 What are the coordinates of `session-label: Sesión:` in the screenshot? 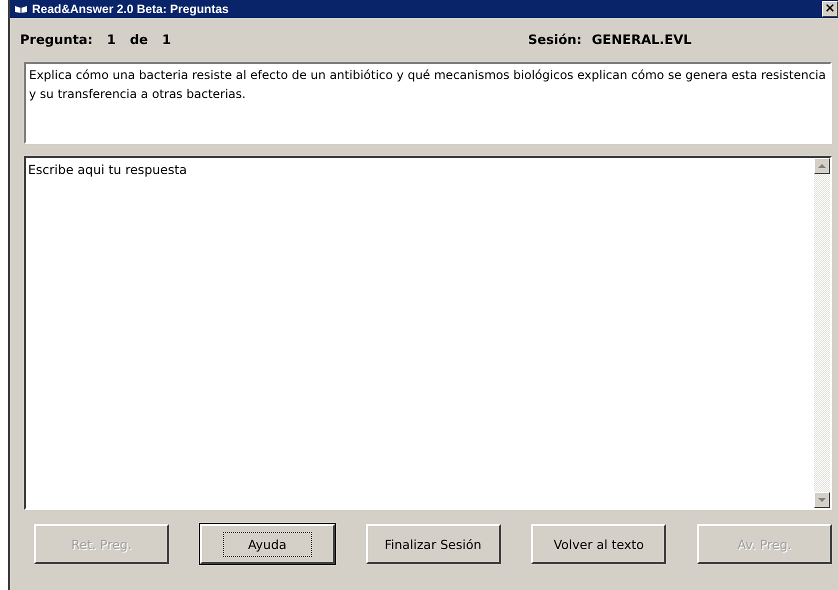 It's located at (555, 40).